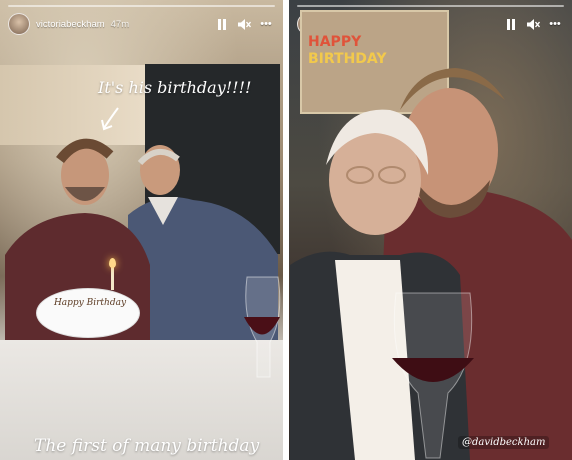 The width and height of the screenshot is (572, 460). I want to click on story-caption-bottom: The first of many birthday, so click(147, 446).